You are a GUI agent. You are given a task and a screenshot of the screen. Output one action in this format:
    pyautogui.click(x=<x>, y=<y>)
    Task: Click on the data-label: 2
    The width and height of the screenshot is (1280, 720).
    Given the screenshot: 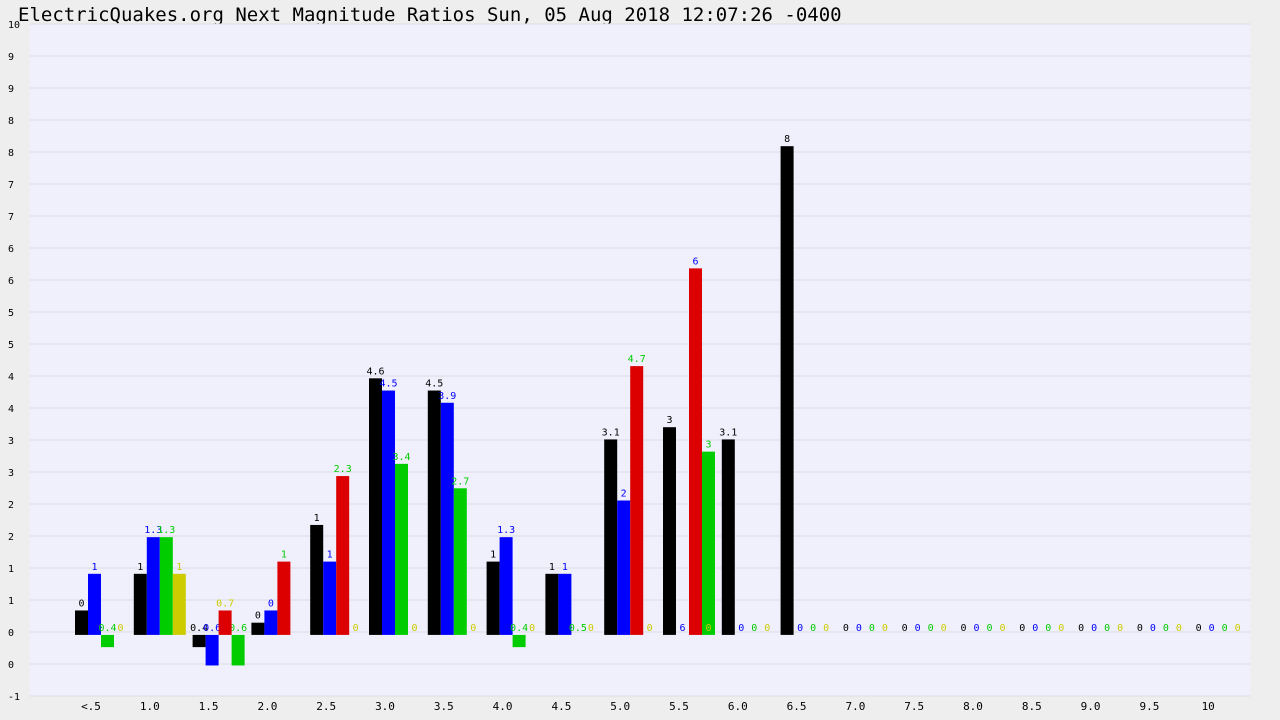 What is the action you would take?
    pyautogui.click(x=624, y=494)
    